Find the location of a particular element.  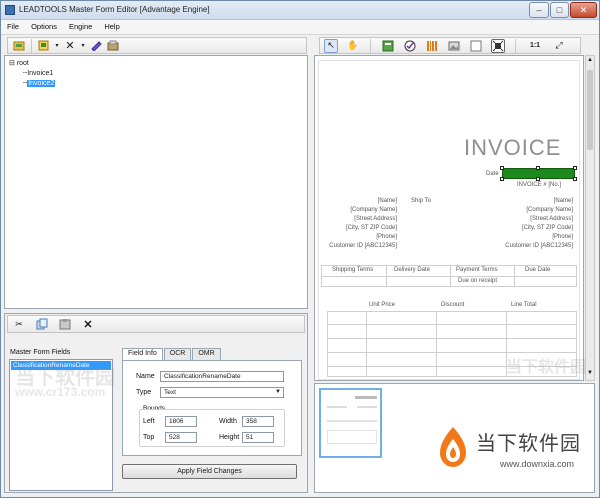

cut-icon: ✂ is located at coordinates (19, 324).